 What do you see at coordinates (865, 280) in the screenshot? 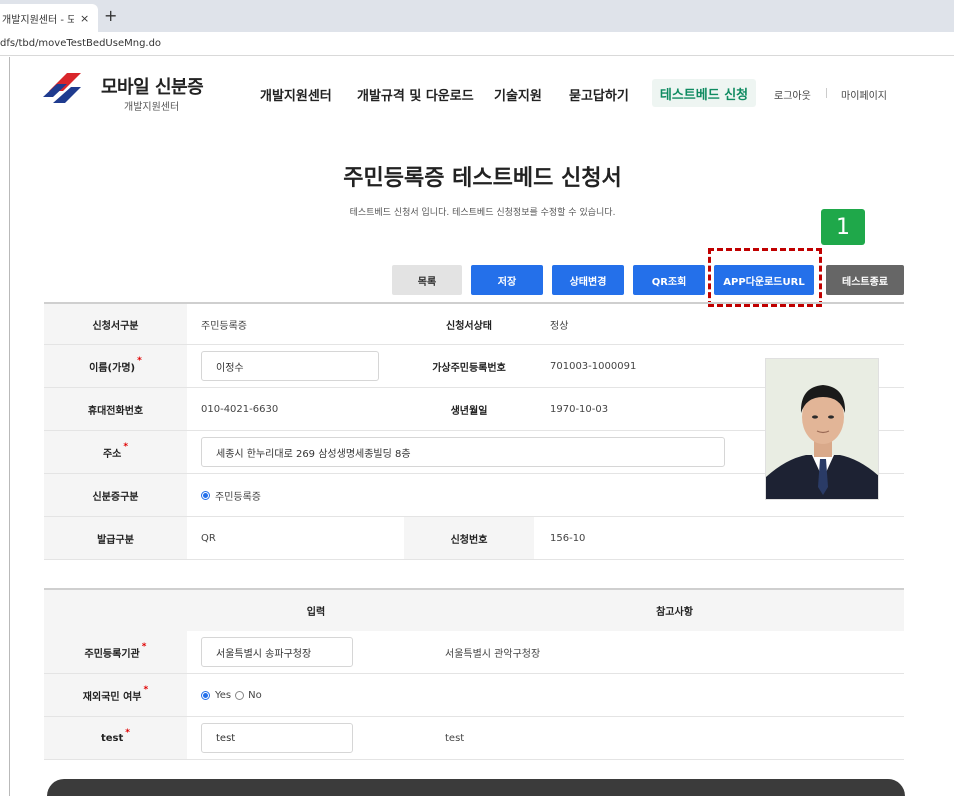
I see `test-end-button: 테스트종료` at bounding box center [865, 280].